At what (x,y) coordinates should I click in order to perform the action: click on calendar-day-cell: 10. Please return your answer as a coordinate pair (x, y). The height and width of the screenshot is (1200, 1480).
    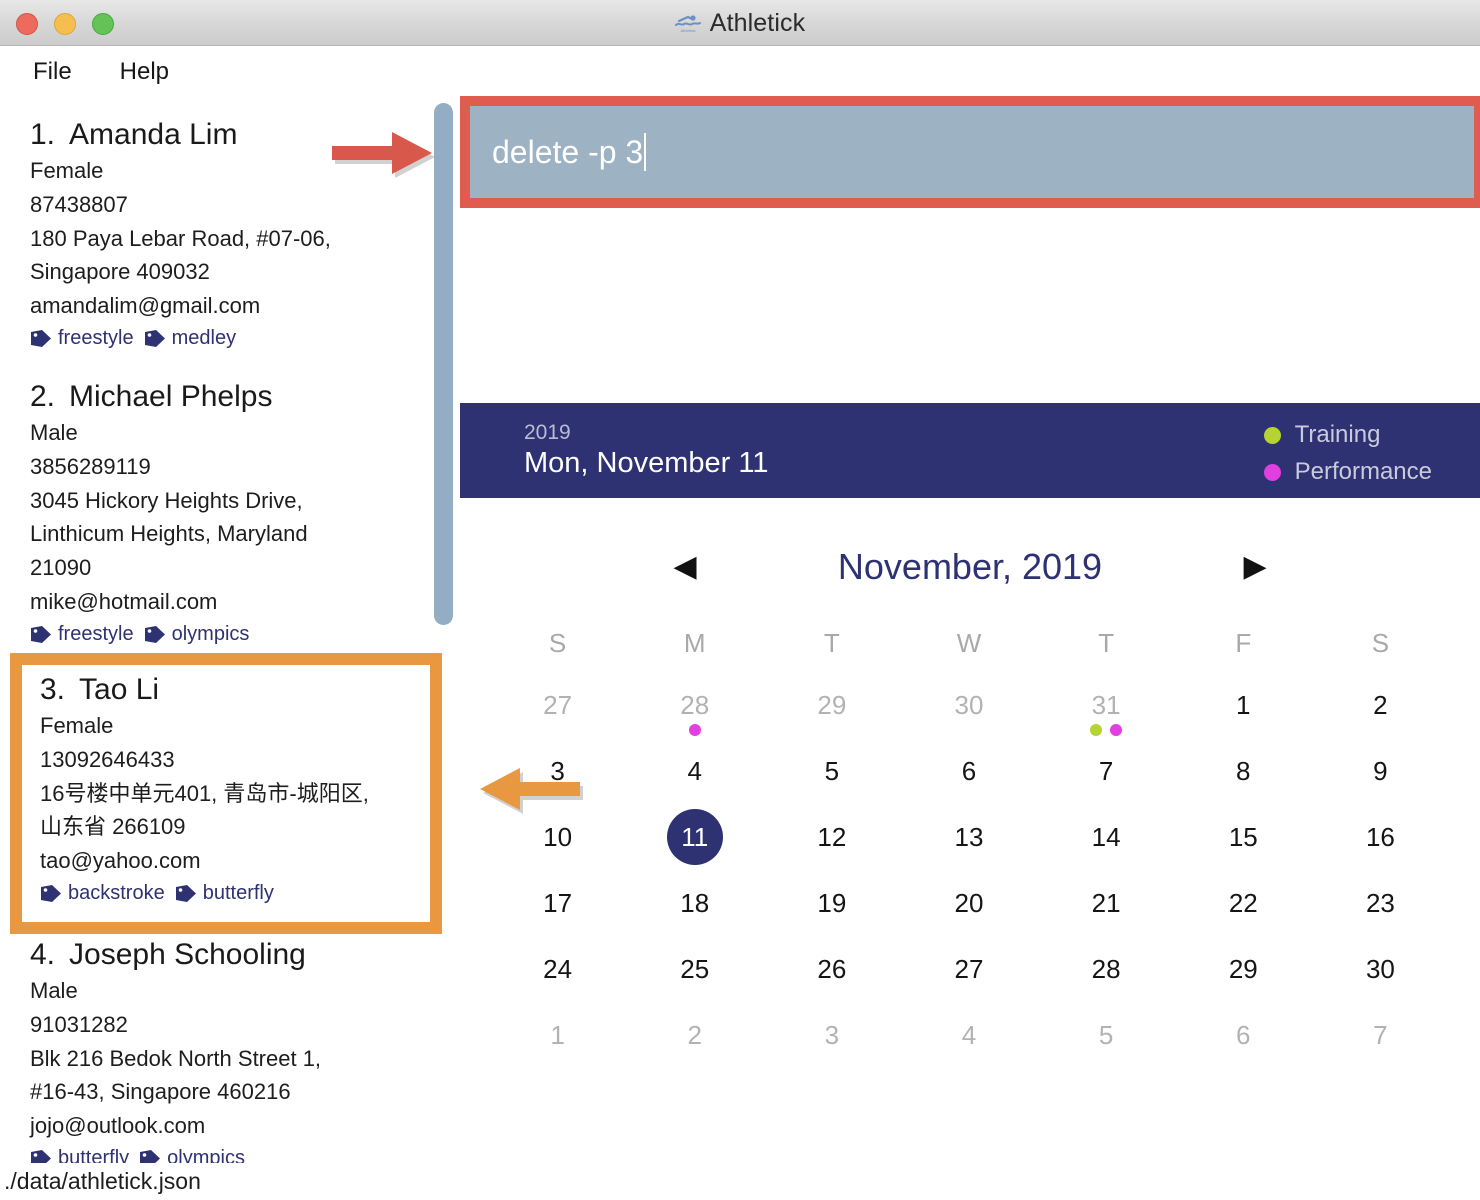
    Looking at the image, I should click on (557, 851).